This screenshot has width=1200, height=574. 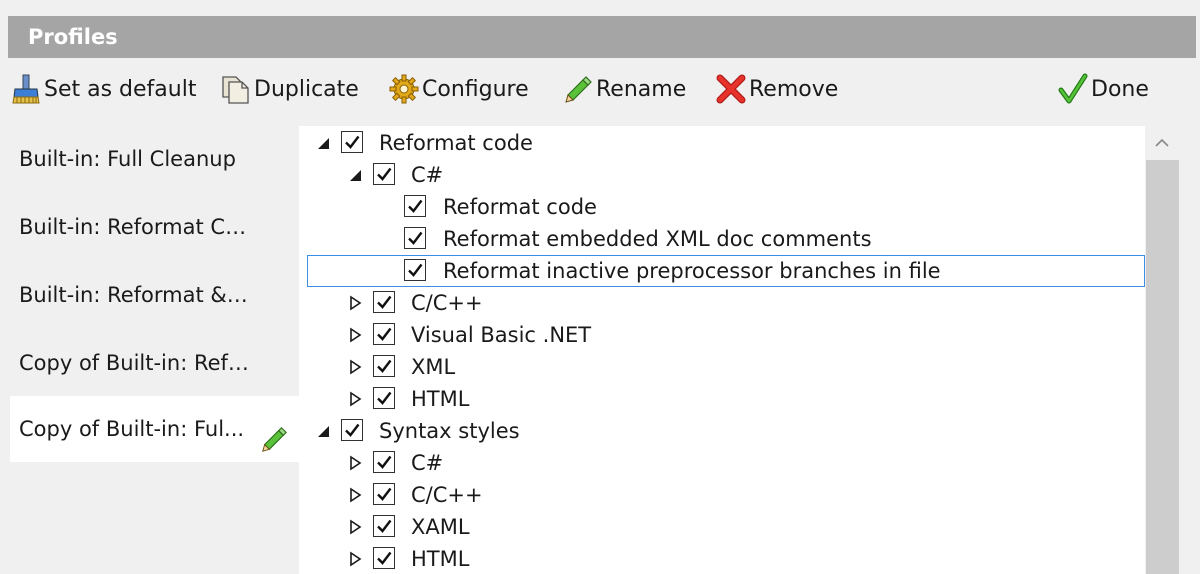 I want to click on remove-button: Remove, so click(x=776, y=89).